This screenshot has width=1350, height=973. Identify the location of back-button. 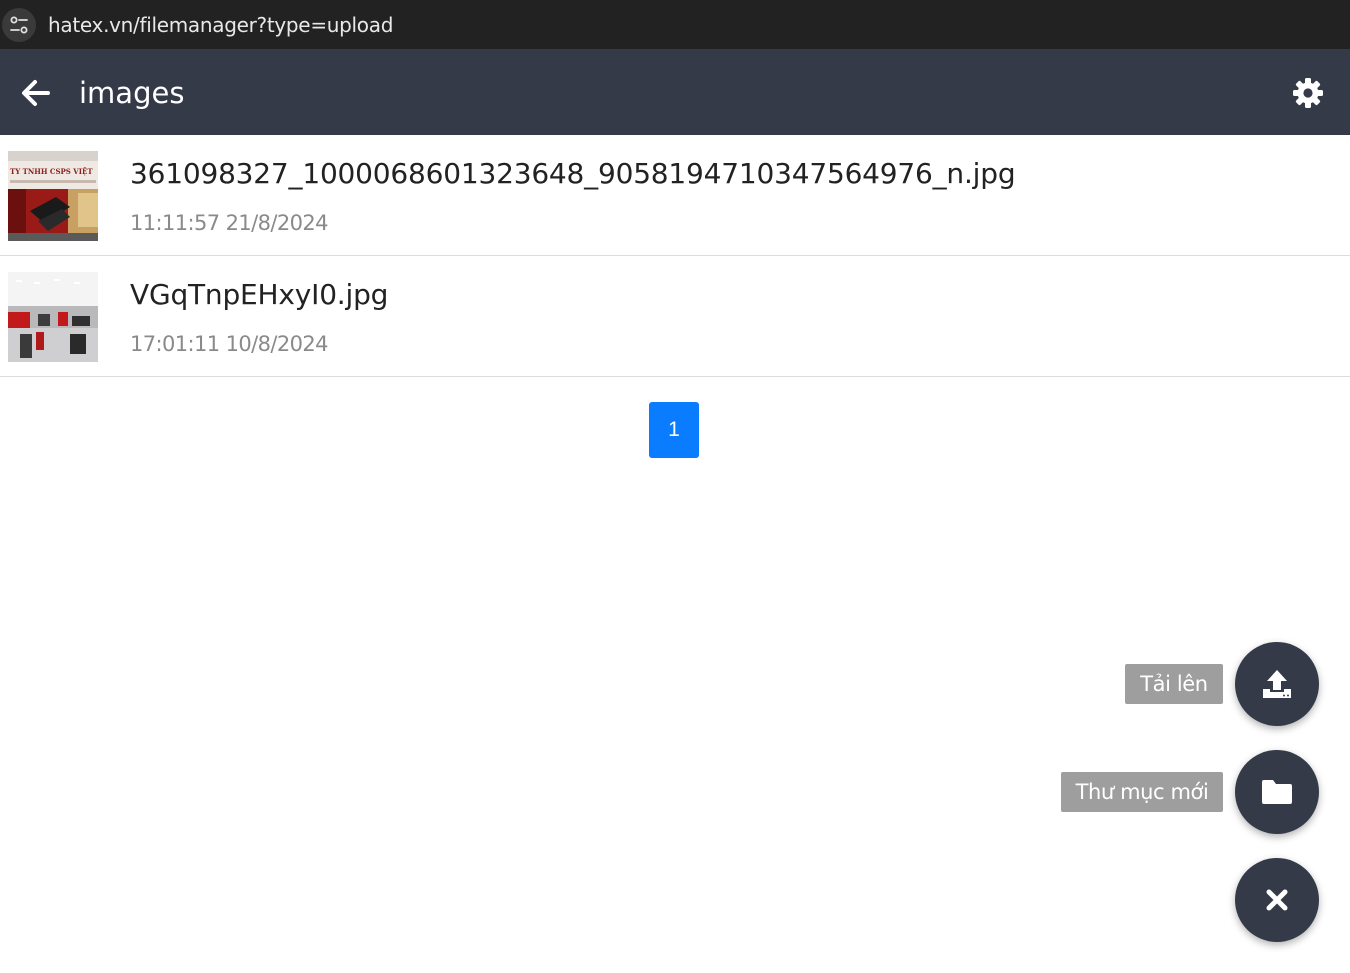
(36, 93).